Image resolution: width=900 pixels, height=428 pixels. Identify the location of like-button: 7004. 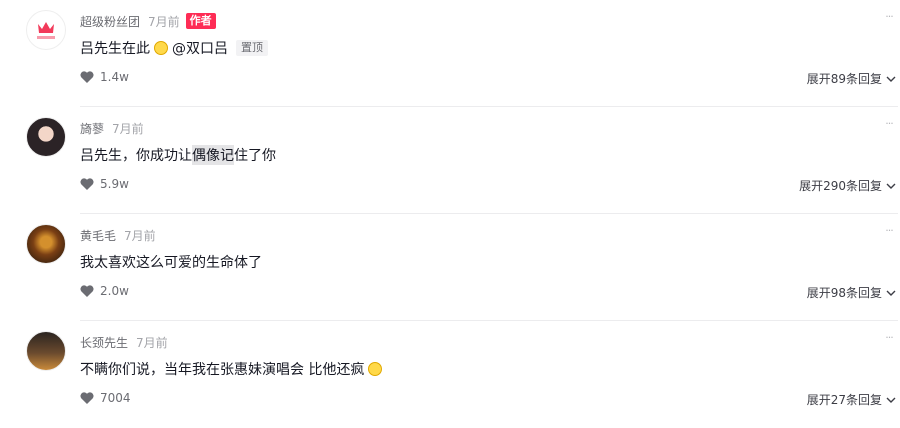
(105, 398).